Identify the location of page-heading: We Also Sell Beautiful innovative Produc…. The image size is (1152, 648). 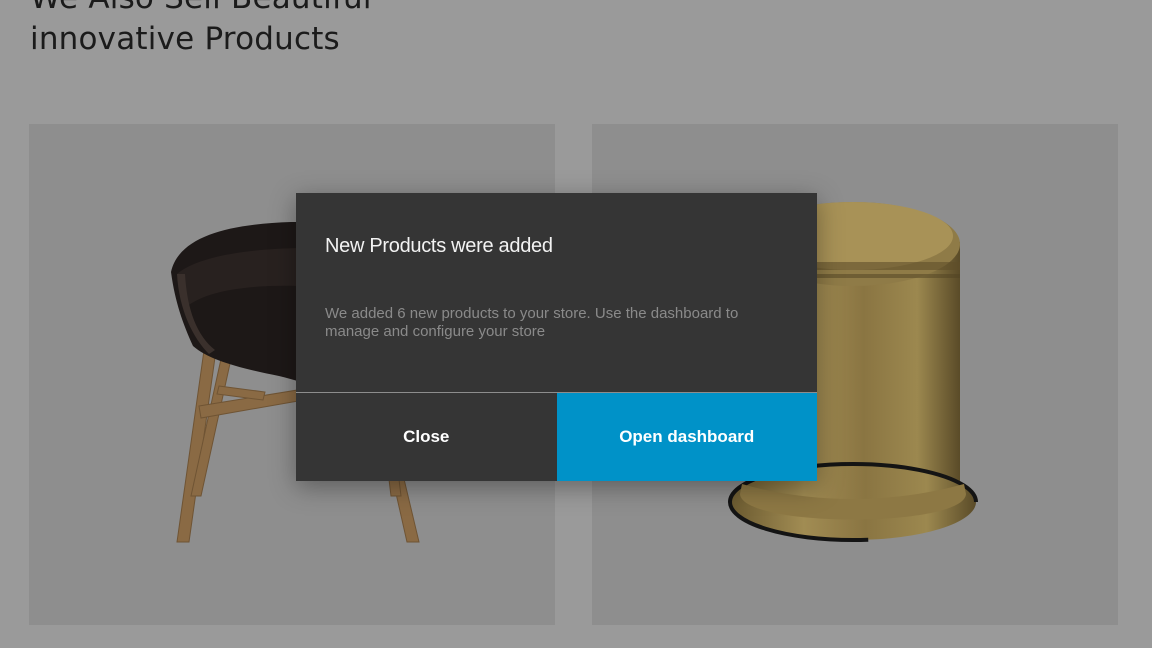
(201, 30).